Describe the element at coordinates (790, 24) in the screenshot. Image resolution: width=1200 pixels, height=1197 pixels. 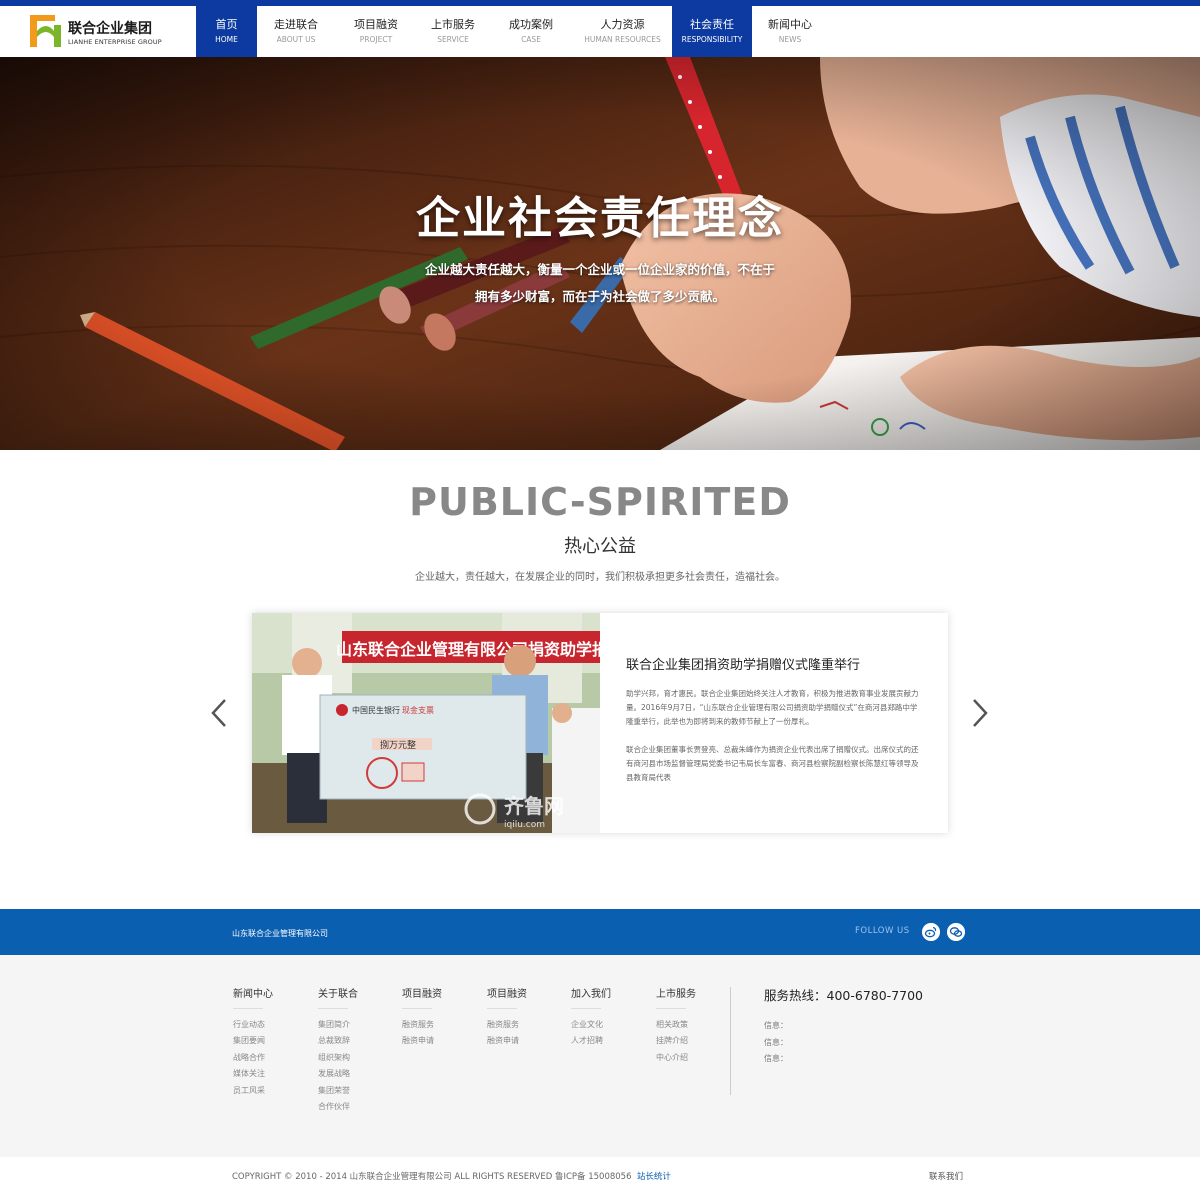
I see `nav-label-cn: 新闻中心` at that location.